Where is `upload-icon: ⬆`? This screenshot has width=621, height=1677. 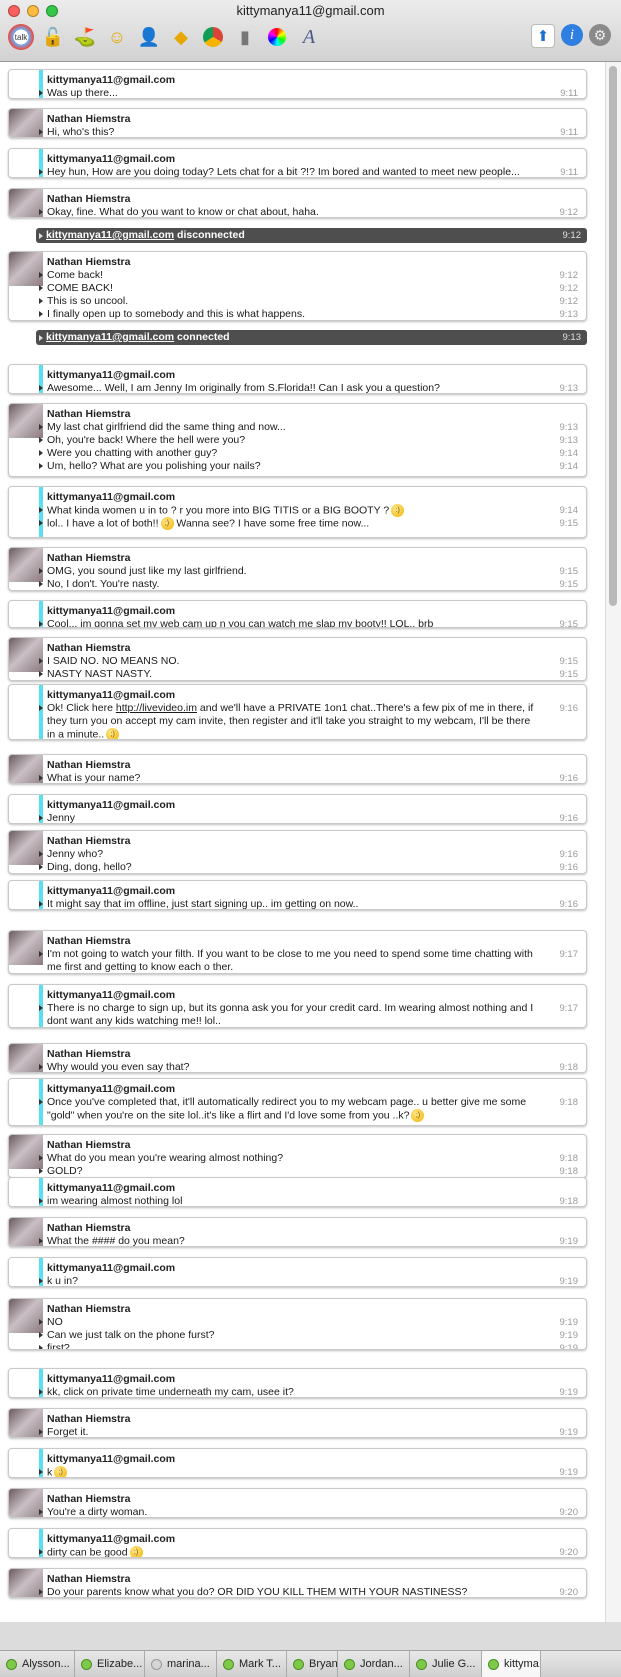
upload-icon: ⬆ is located at coordinates (543, 36).